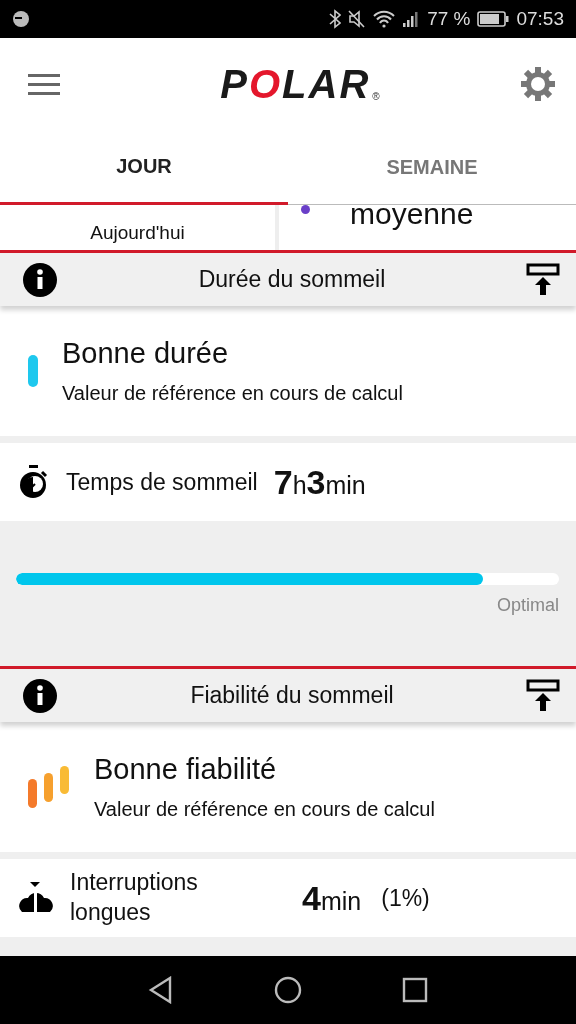 This screenshot has height=1024, width=576. What do you see at coordinates (528, 605) in the screenshot?
I see `progress-label: Optimal` at bounding box center [528, 605].